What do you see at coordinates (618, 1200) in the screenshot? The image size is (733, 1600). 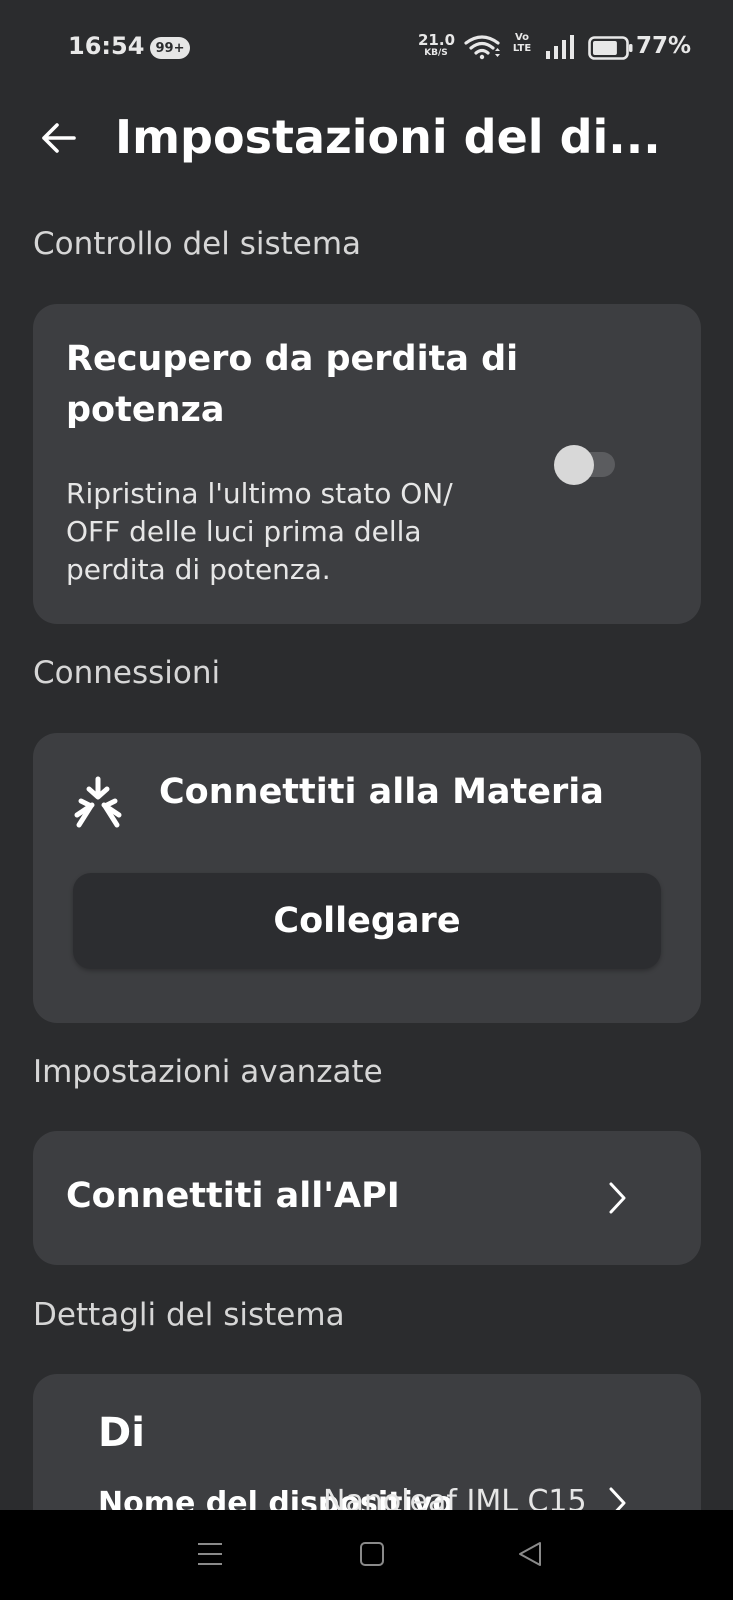 I see `chevron-right-icon` at bounding box center [618, 1200].